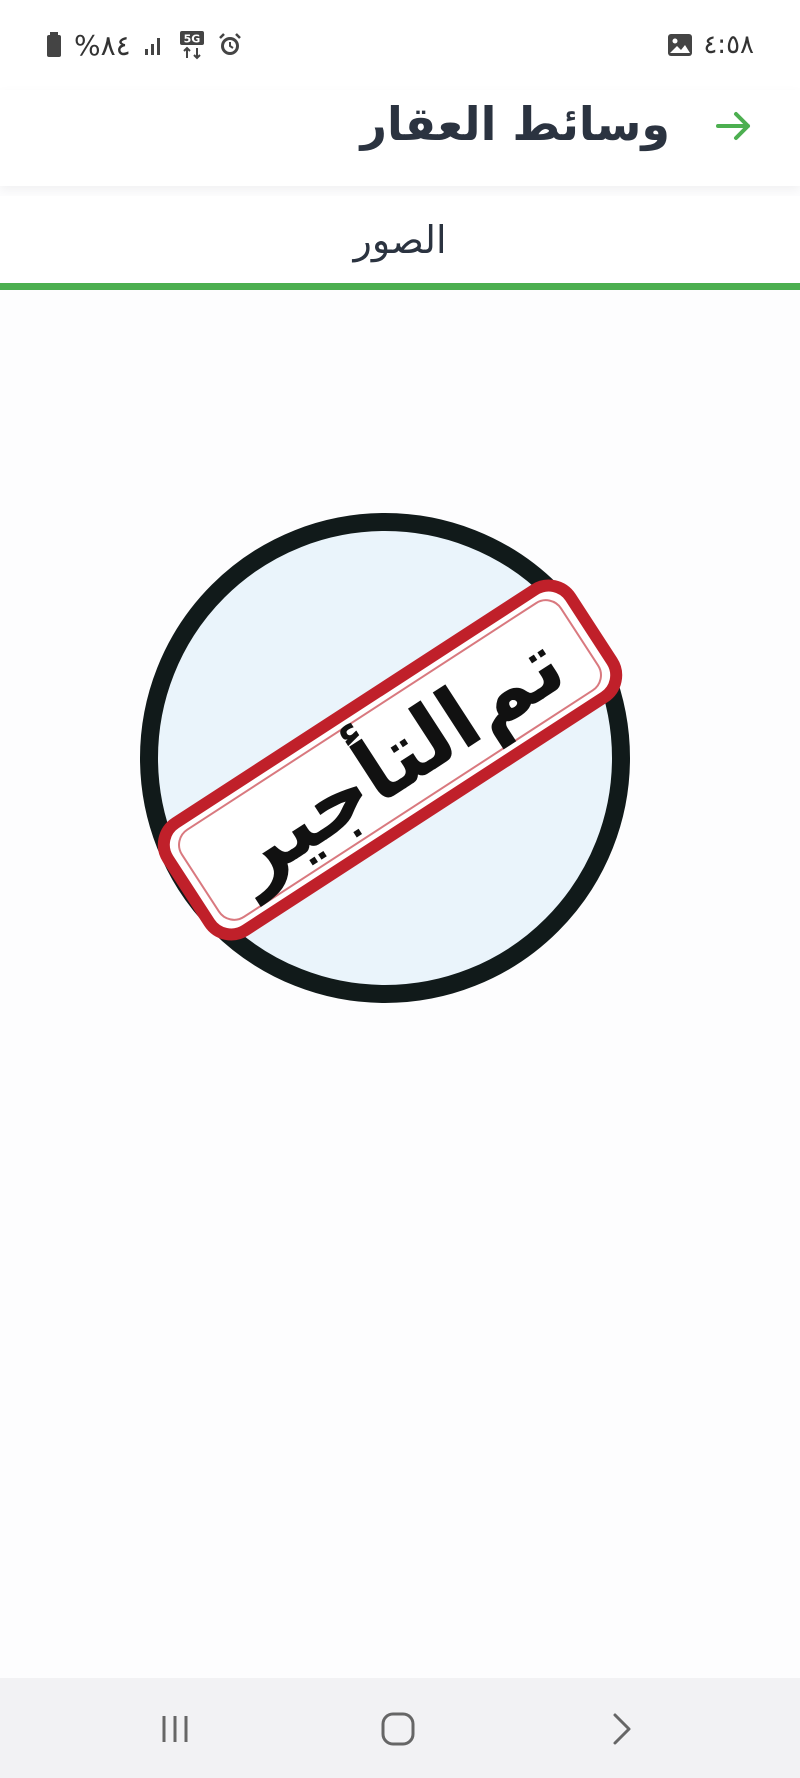  I want to click on battery-level: %٨٤, so click(102, 45).